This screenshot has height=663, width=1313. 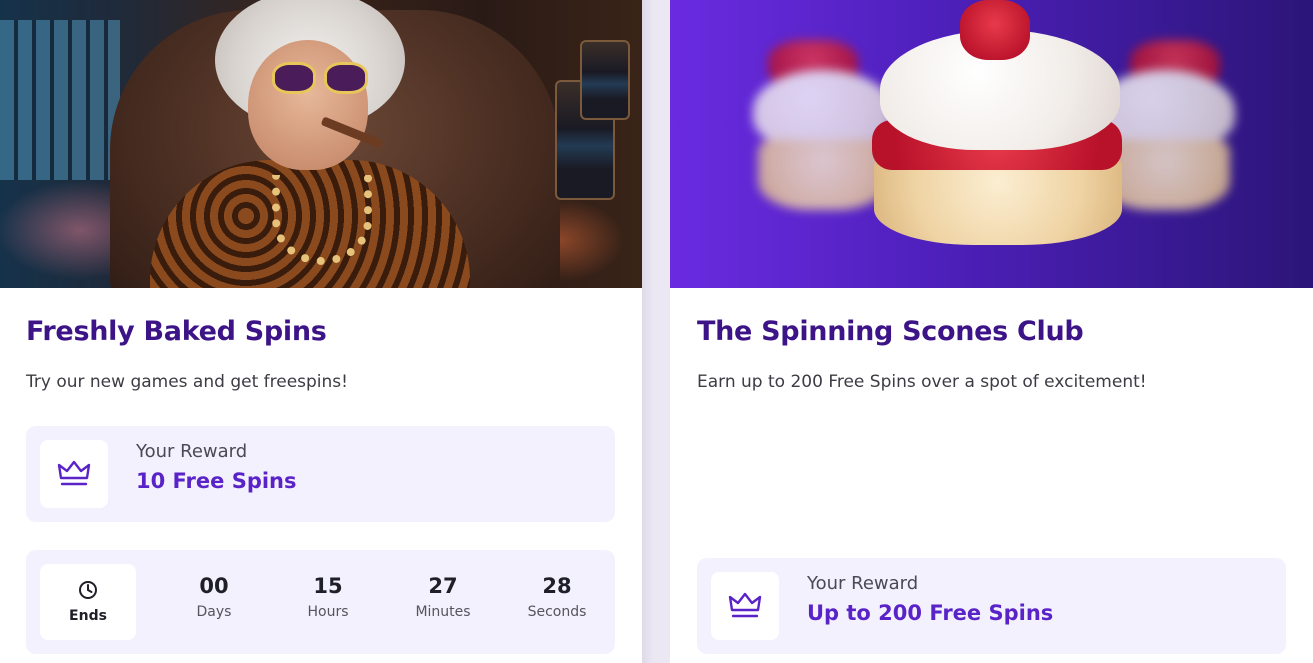 I want to click on ends-label: Ends, so click(x=88, y=616).